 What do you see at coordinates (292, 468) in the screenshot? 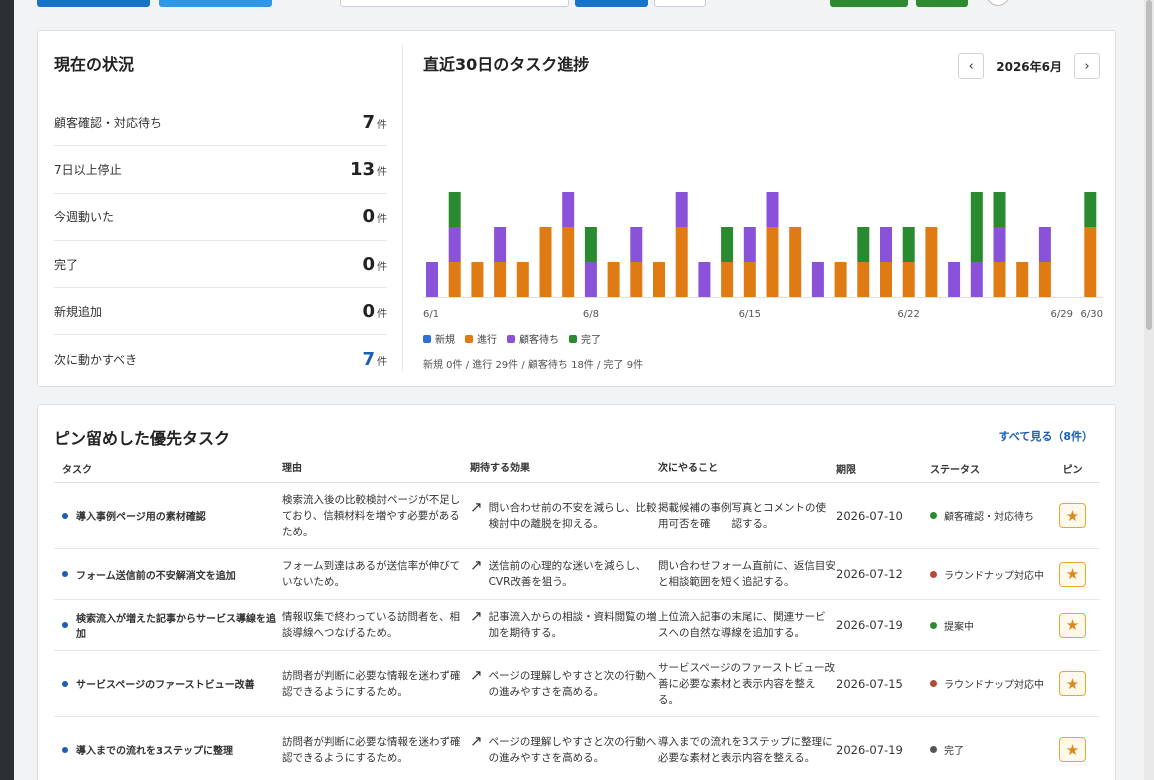
I see `column-header: 理由` at bounding box center [292, 468].